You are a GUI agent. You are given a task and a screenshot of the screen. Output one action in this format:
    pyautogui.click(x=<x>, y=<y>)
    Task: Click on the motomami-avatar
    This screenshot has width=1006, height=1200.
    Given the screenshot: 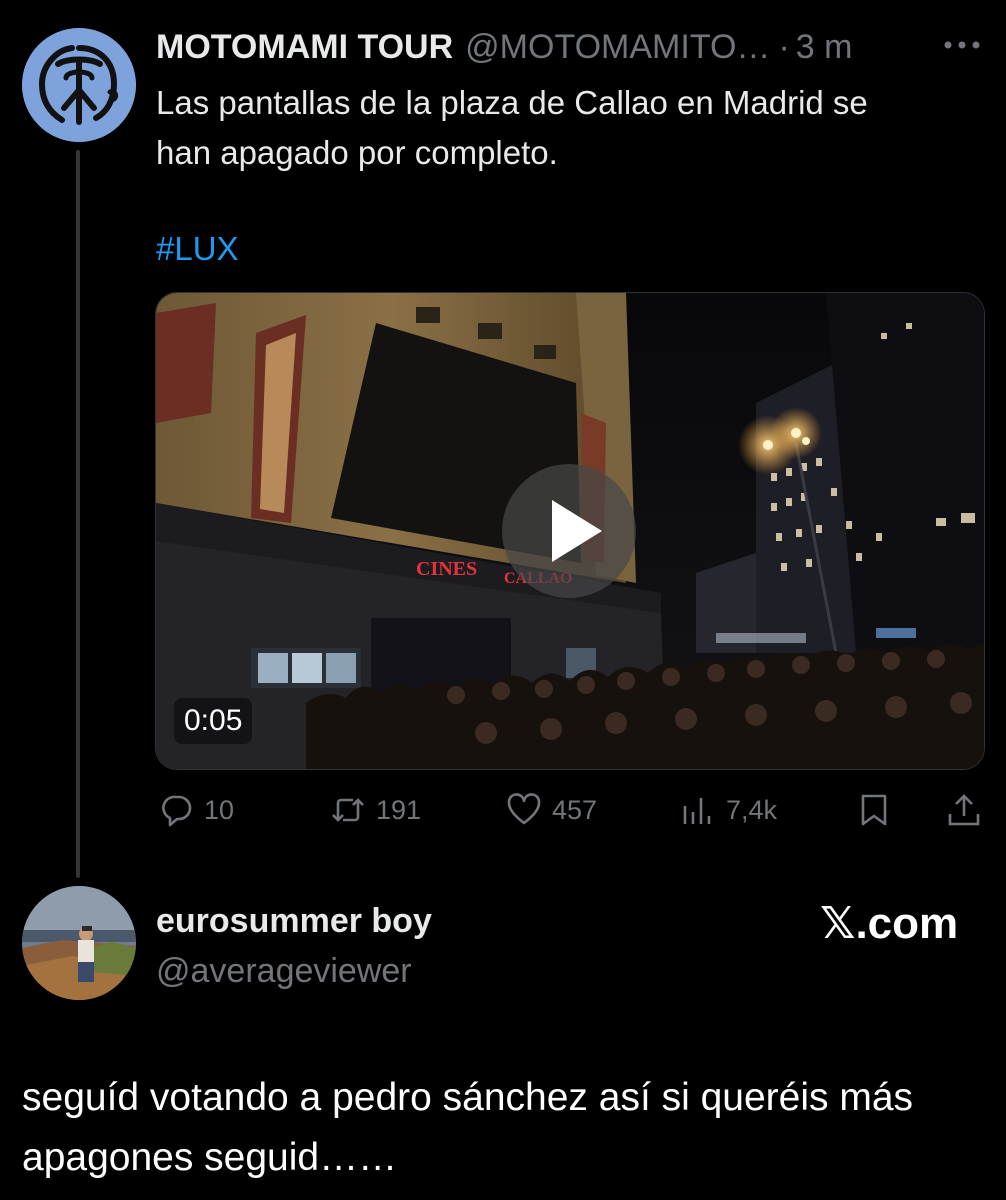 What is the action you would take?
    pyautogui.click(x=79, y=85)
    